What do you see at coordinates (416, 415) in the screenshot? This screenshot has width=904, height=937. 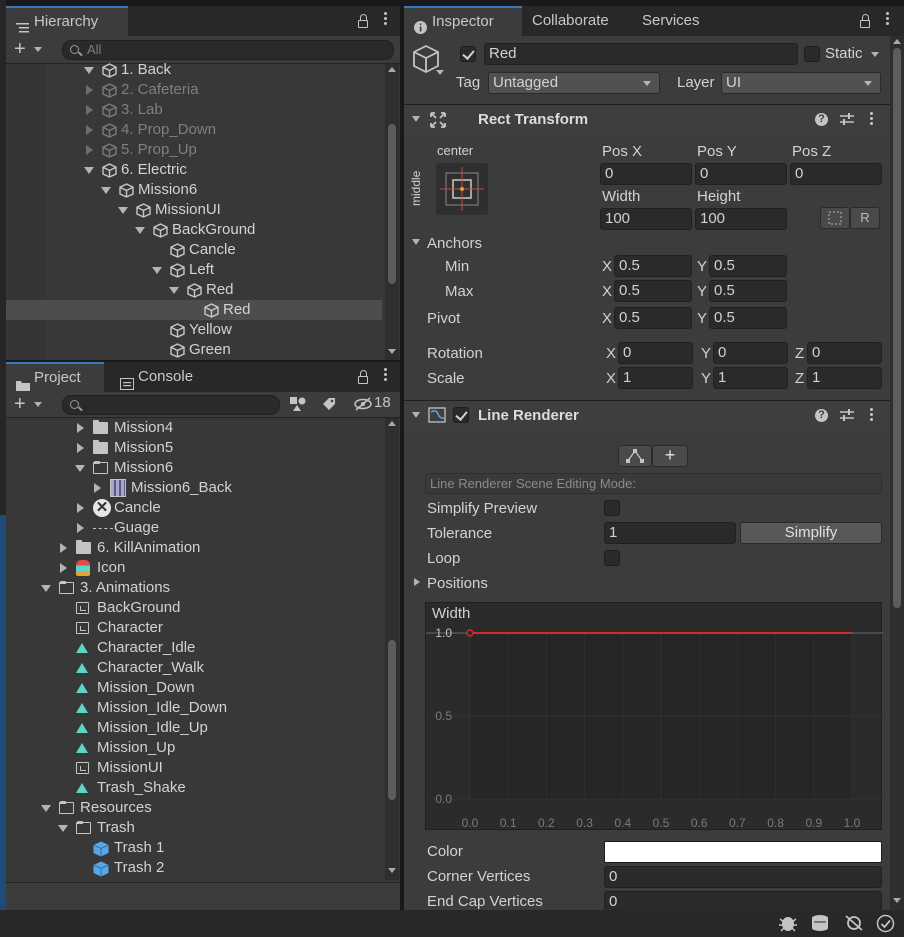 I see `foldout-icon` at bounding box center [416, 415].